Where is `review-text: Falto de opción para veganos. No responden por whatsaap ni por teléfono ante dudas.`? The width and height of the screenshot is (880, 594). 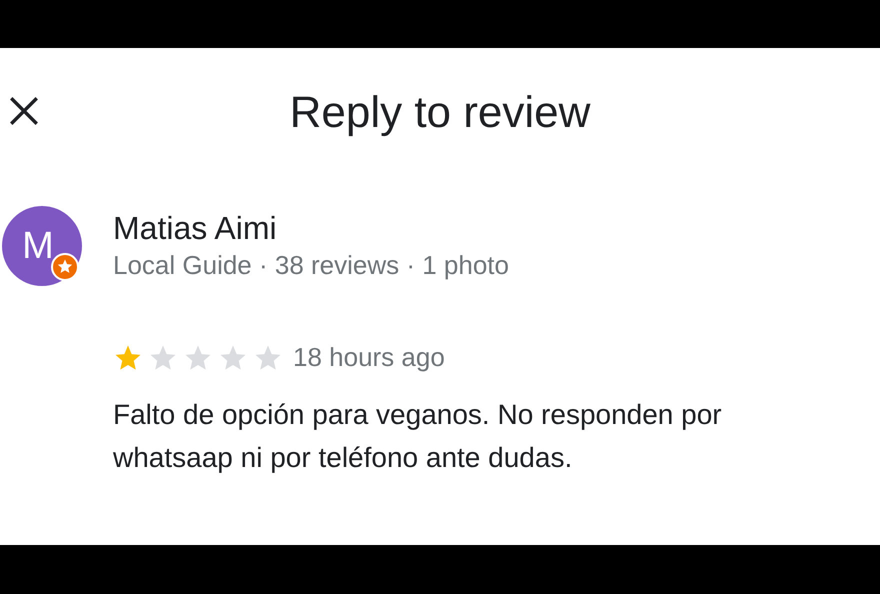
review-text: Falto de opción para veganos. No responden por whatsaap ni por teléfono ante dudas. is located at coordinates (418, 436).